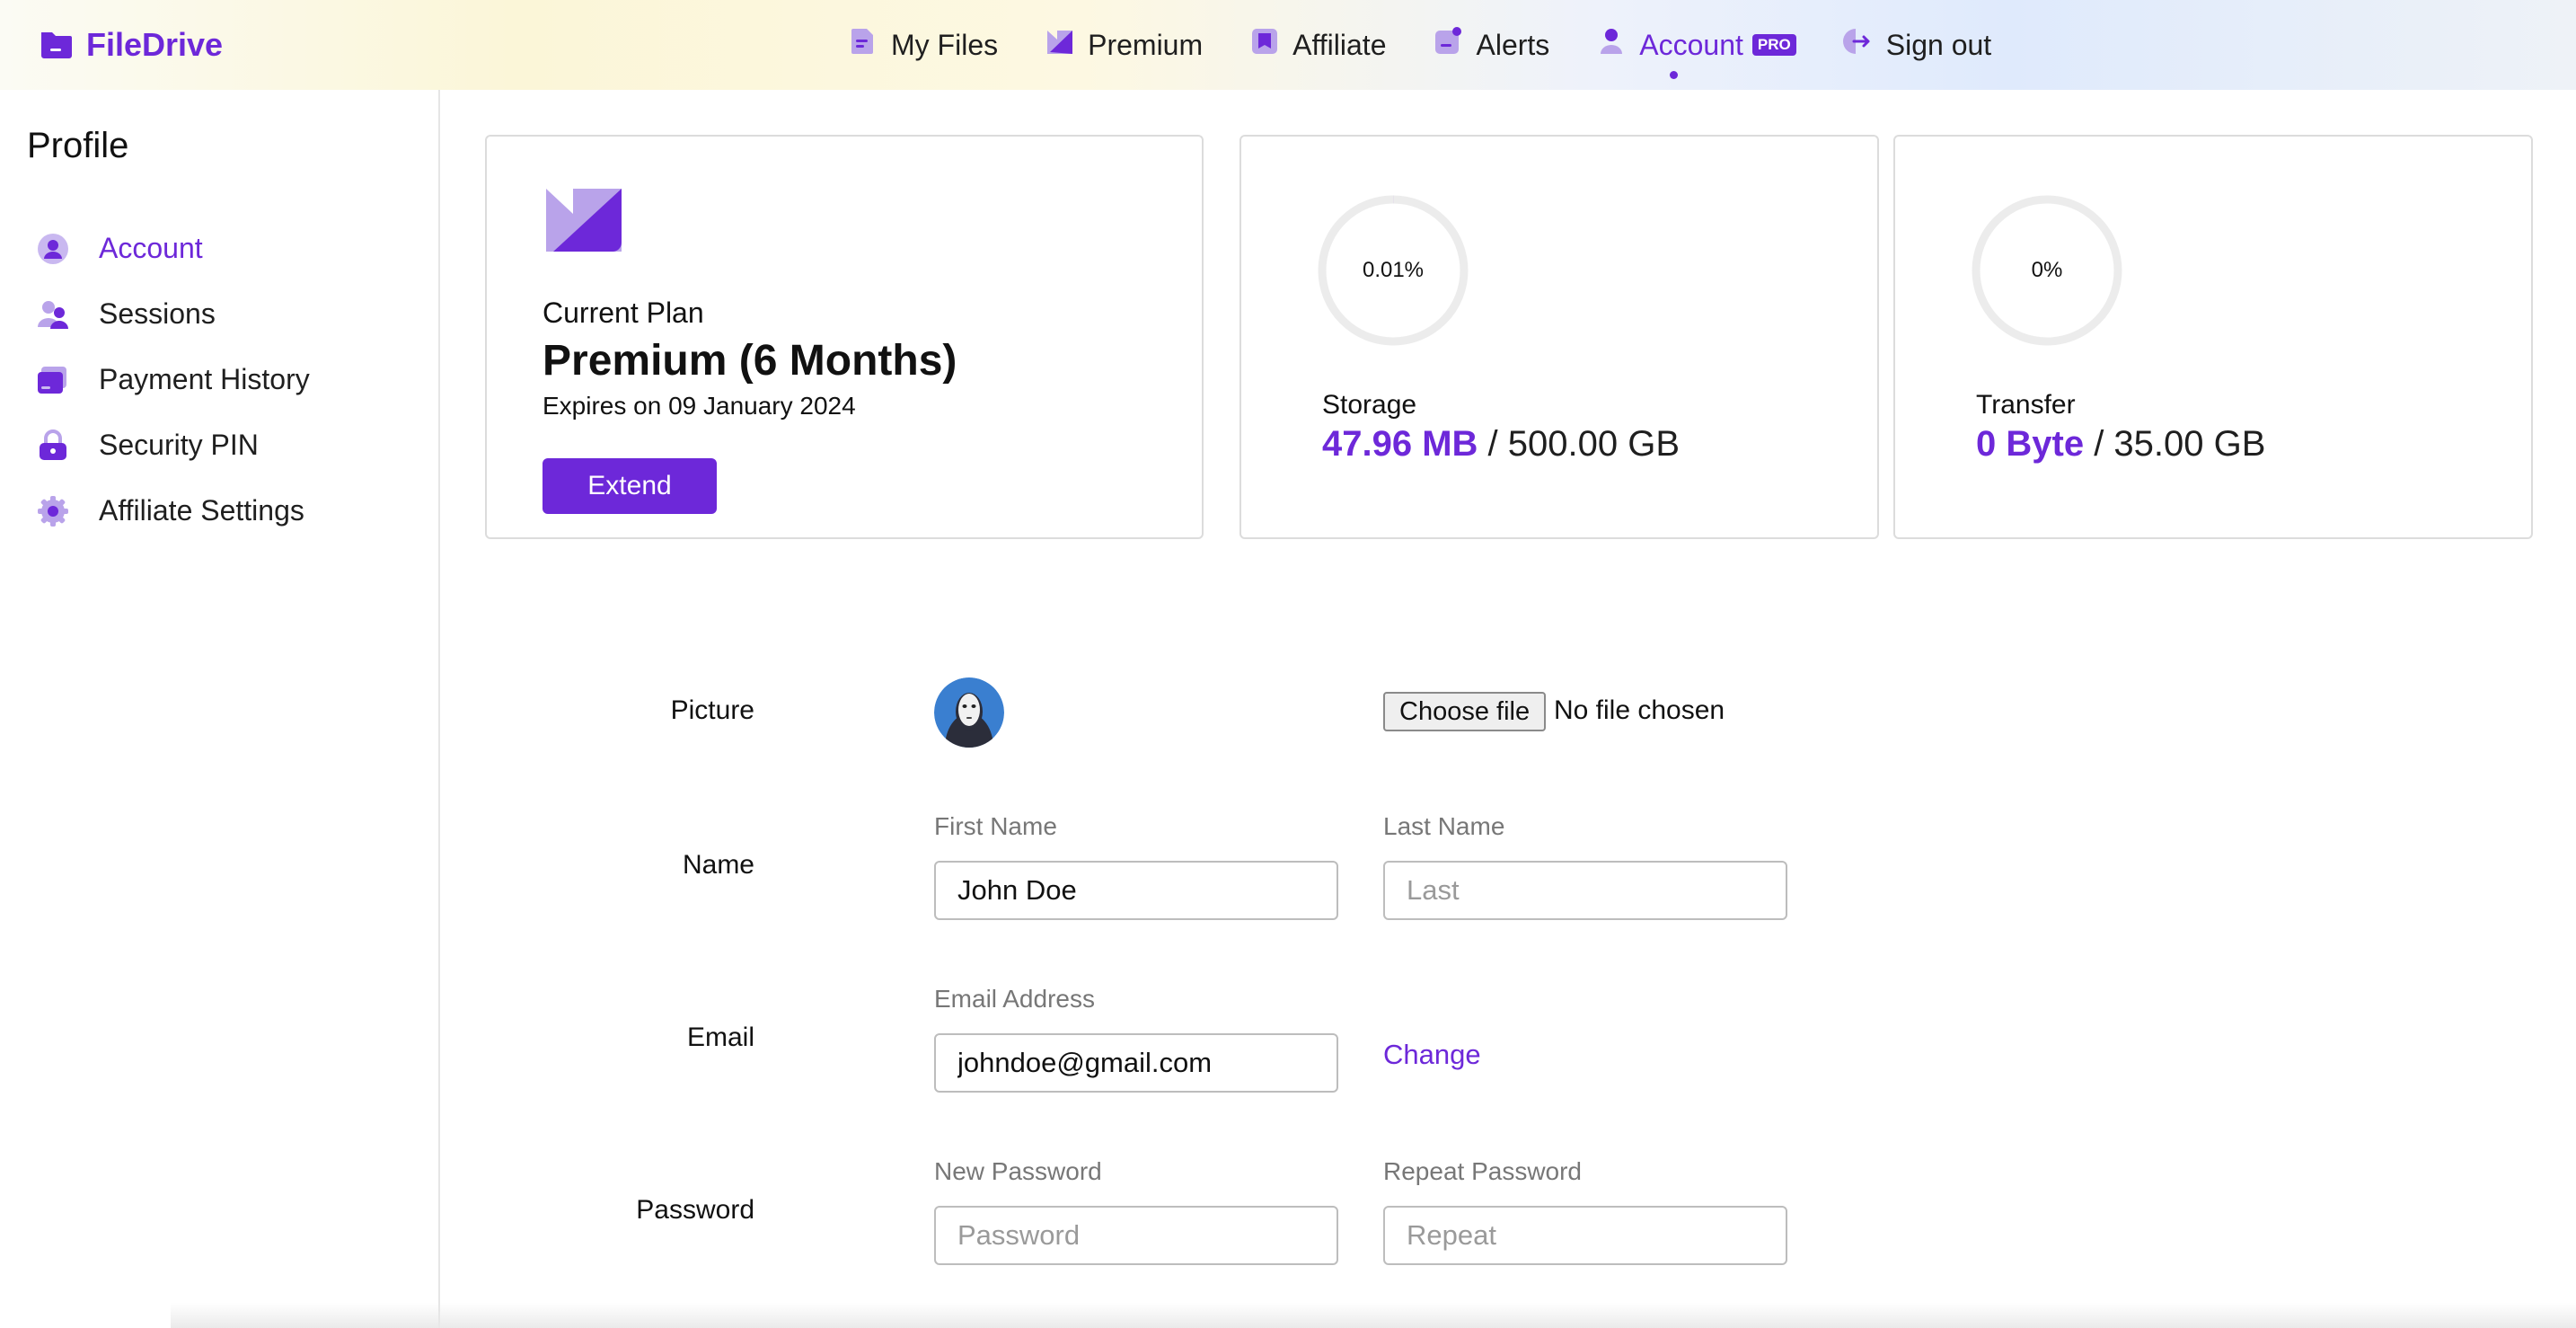 Image resolution: width=2576 pixels, height=1328 pixels. What do you see at coordinates (1691, 44) in the screenshot?
I see `nav-label: Account` at bounding box center [1691, 44].